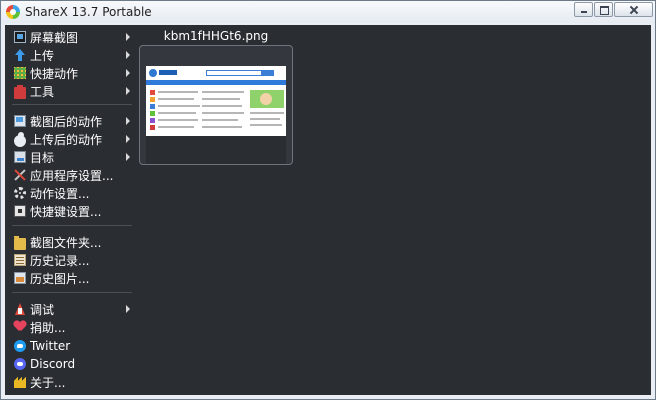 This screenshot has height=400, width=656. I want to click on menu-item-destinations: 目标, so click(72, 157).